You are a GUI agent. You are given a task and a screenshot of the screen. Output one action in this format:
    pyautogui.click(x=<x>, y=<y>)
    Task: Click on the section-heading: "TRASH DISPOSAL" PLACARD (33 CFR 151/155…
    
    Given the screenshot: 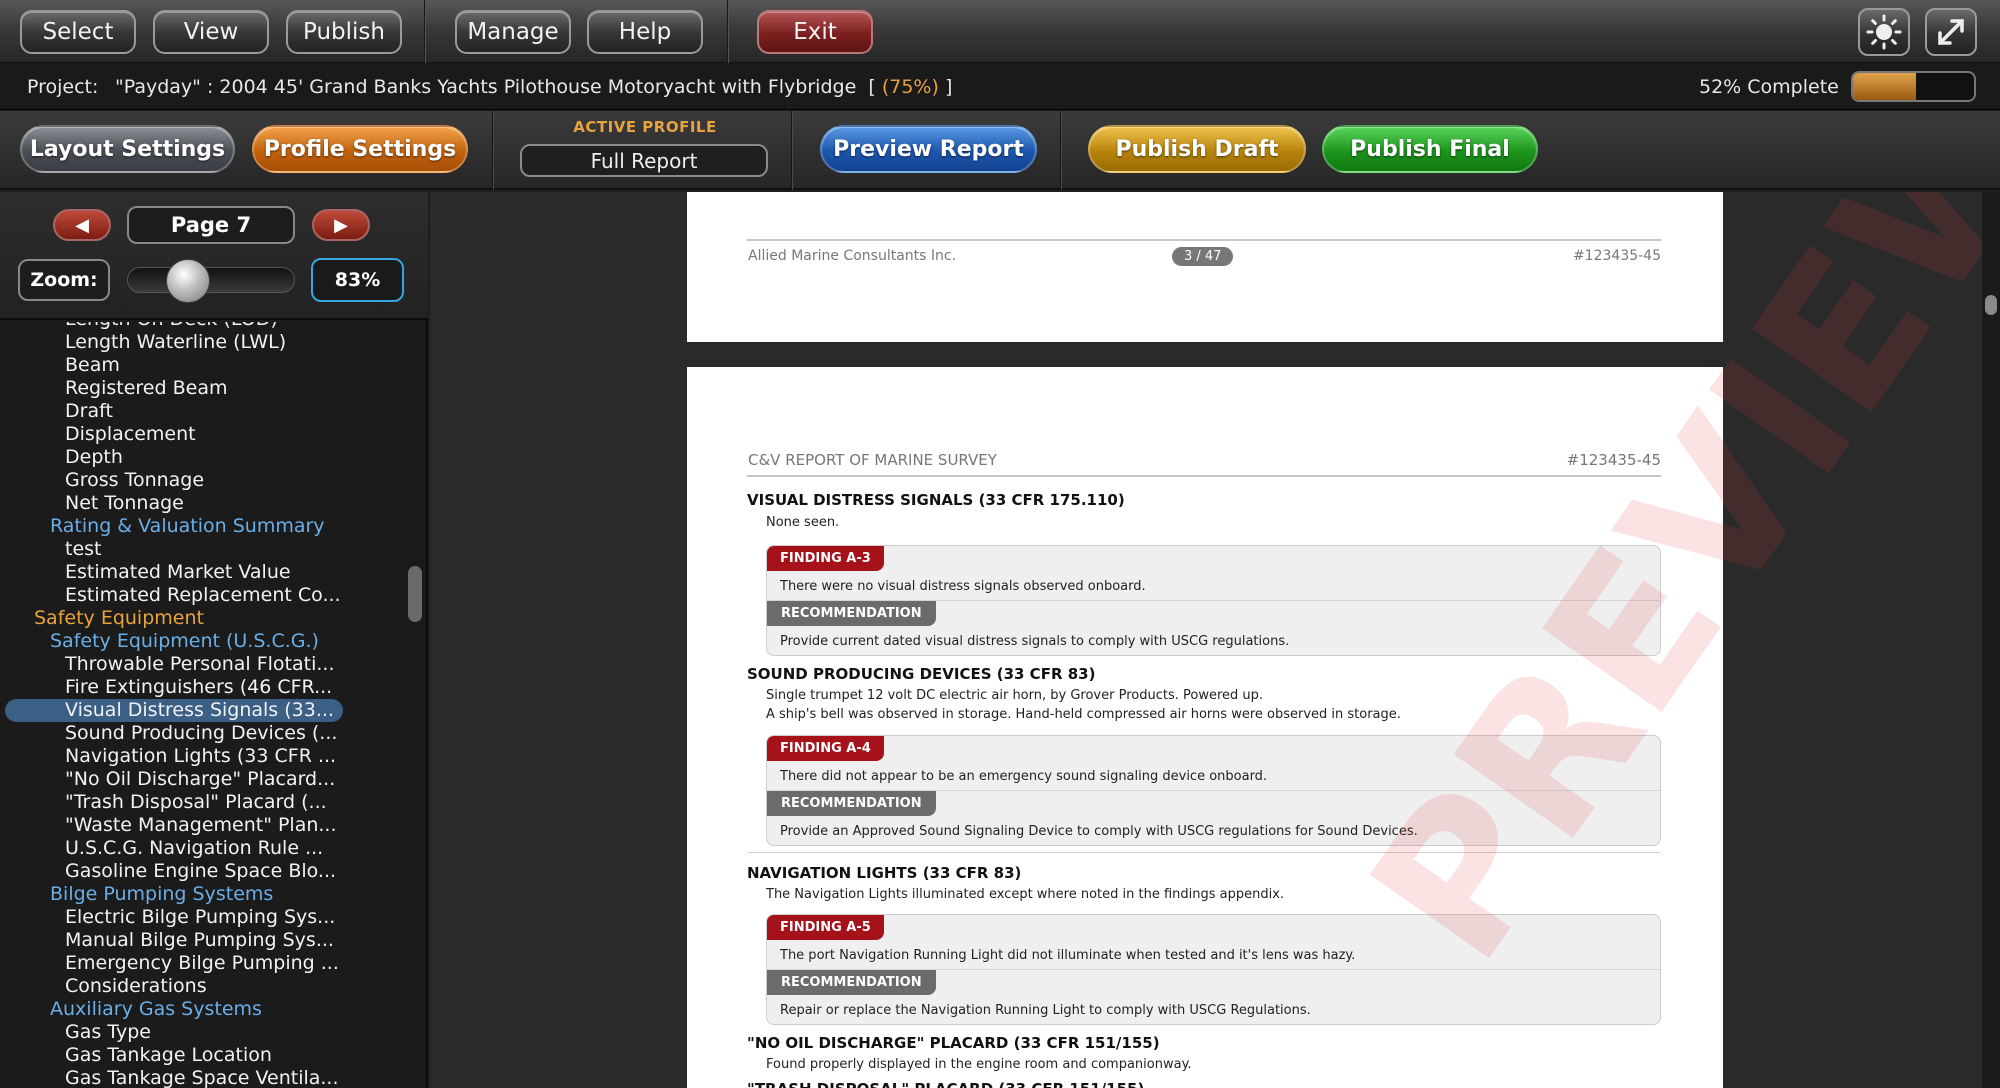 What is the action you would take?
    pyautogui.click(x=945, y=1084)
    